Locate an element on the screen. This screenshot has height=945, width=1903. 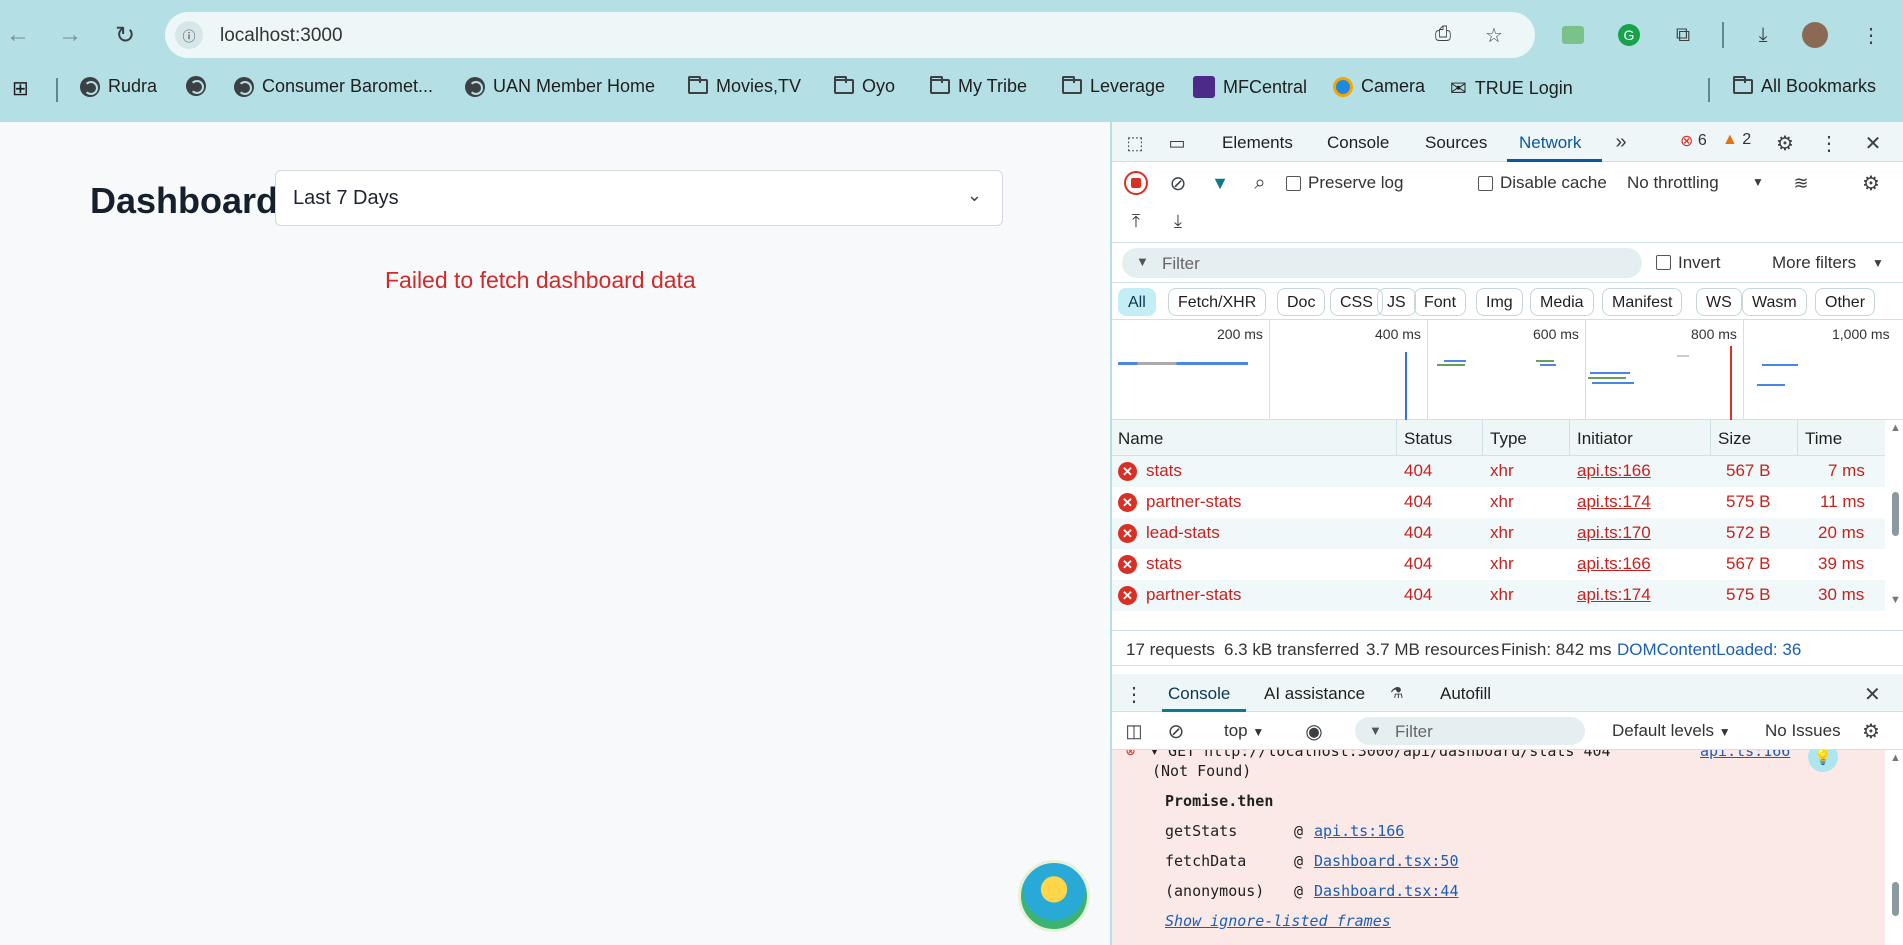
omnibox: ⓘ localhost:3000 ⎙ ☆ is located at coordinates (850, 35).